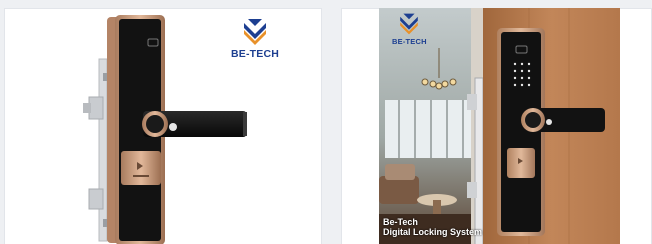  I want to click on brand-logo: BE-TECH, so click(255, 38).